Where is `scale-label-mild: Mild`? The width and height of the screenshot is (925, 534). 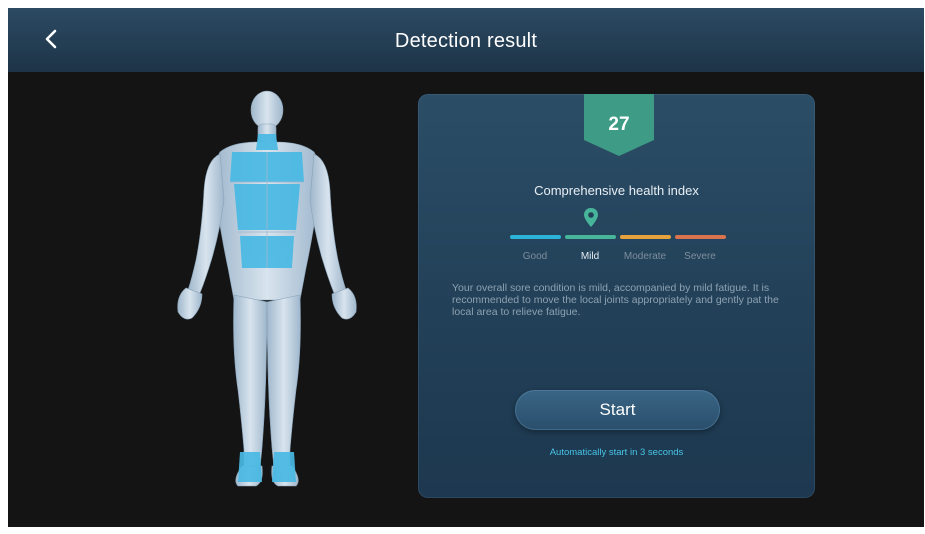
scale-label-mild: Mild is located at coordinates (590, 256).